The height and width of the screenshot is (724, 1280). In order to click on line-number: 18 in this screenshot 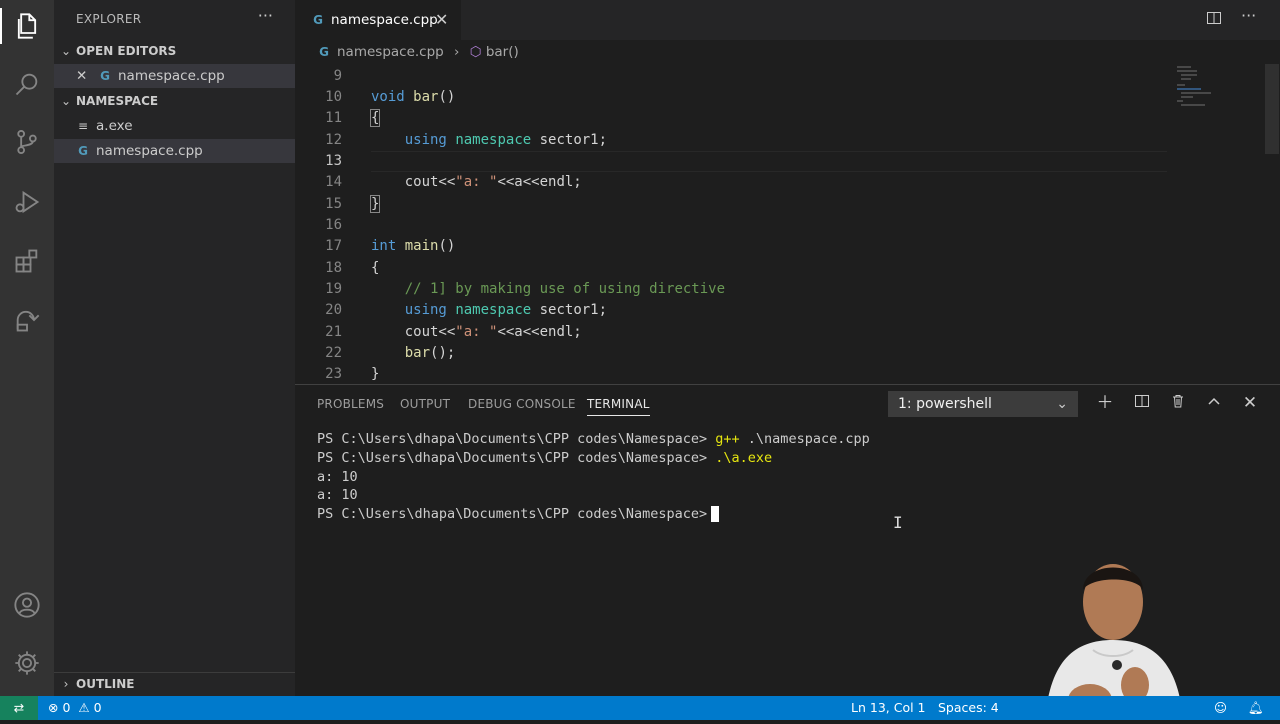, I will do `click(333, 268)`.